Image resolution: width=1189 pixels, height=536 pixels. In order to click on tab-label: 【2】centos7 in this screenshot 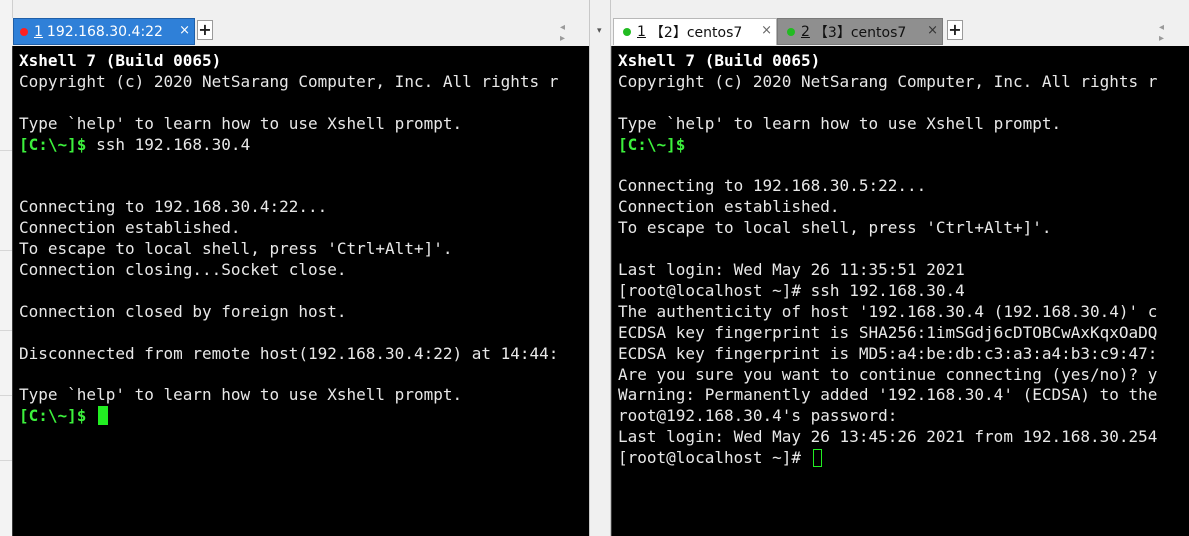, I will do `click(696, 33)`.